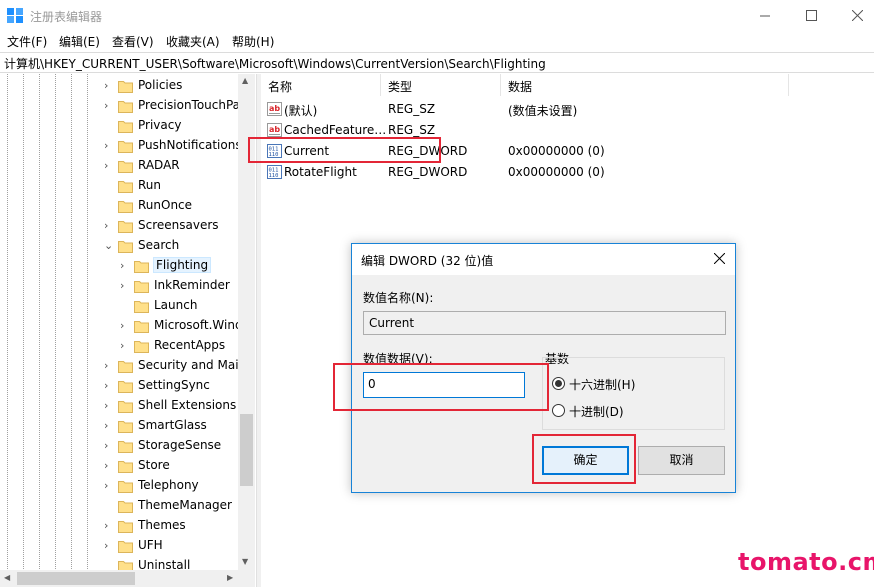 Image resolution: width=874 pixels, height=587 pixels. What do you see at coordinates (120, 486) in the screenshot?
I see `tree-item: › Telephony` at bounding box center [120, 486].